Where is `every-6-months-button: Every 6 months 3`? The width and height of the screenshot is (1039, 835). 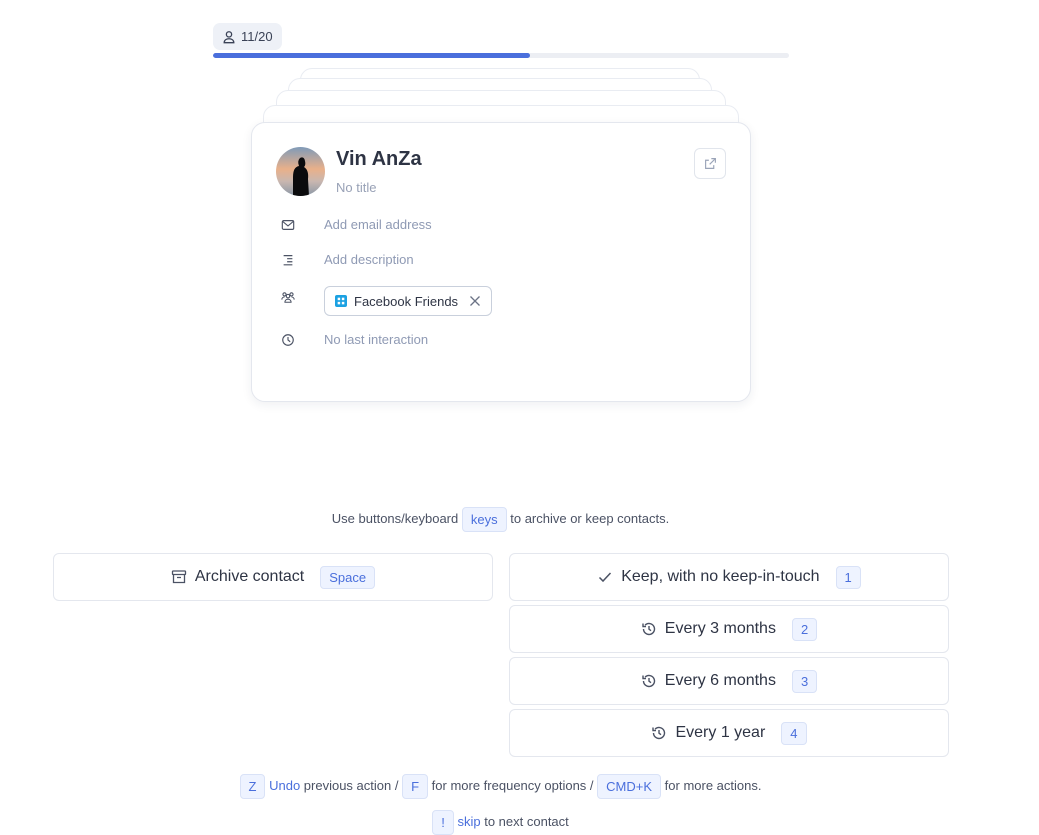
every-6-months-button: Every 6 months 3 is located at coordinates (729, 681).